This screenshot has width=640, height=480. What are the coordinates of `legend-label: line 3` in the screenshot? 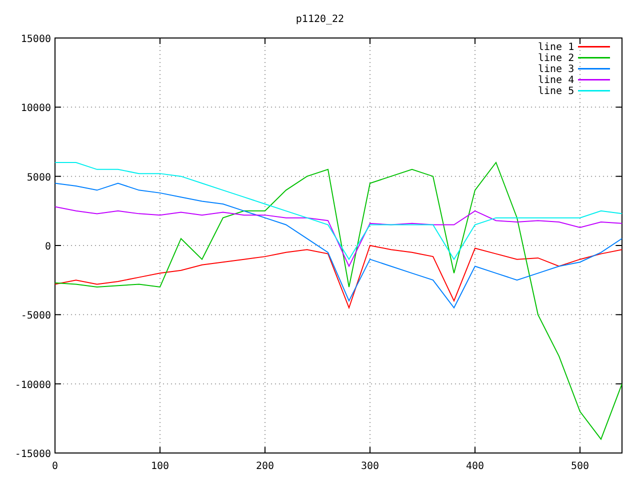 It's located at (556, 69).